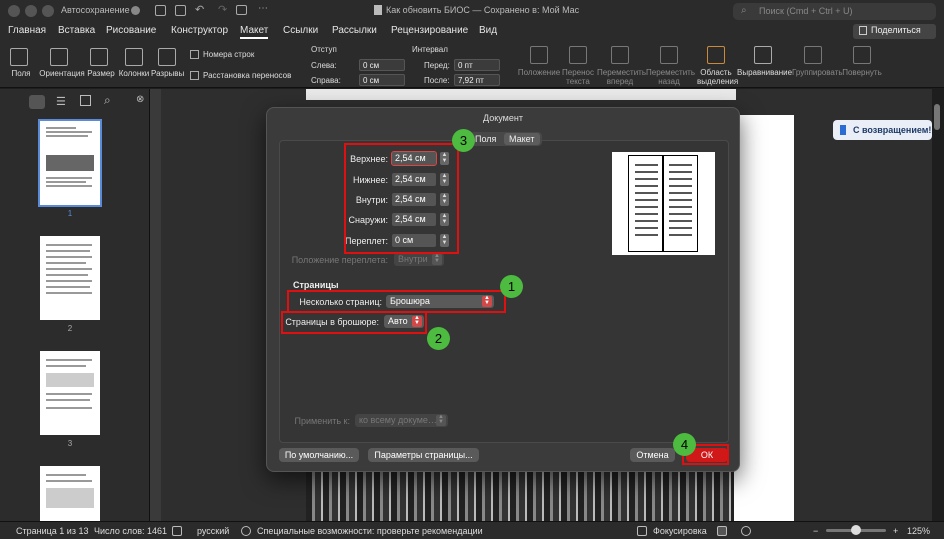  Describe the element at coordinates (199, 30) in the screenshot. I see `tab-design: Конструктор` at that location.